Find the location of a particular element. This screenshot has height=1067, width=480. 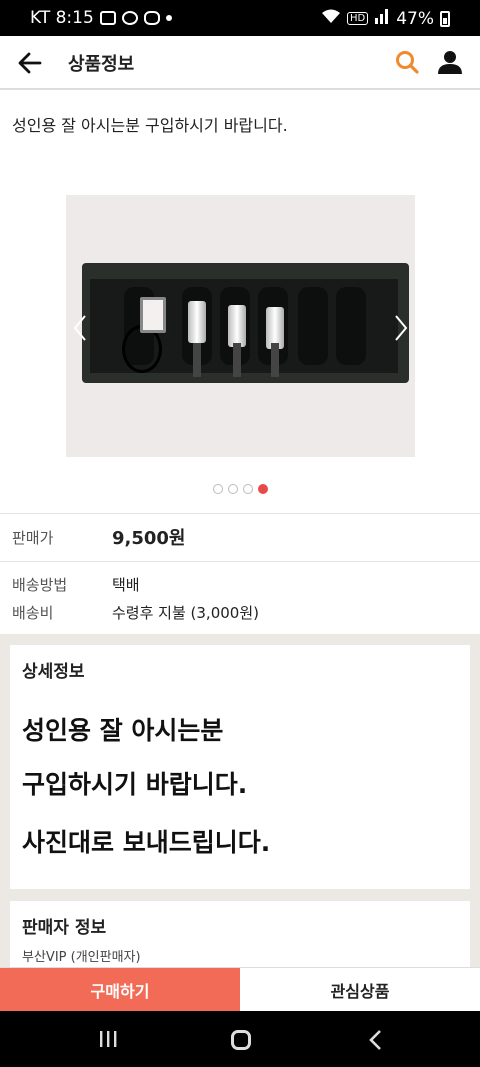

search-icon is located at coordinates (407, 62).